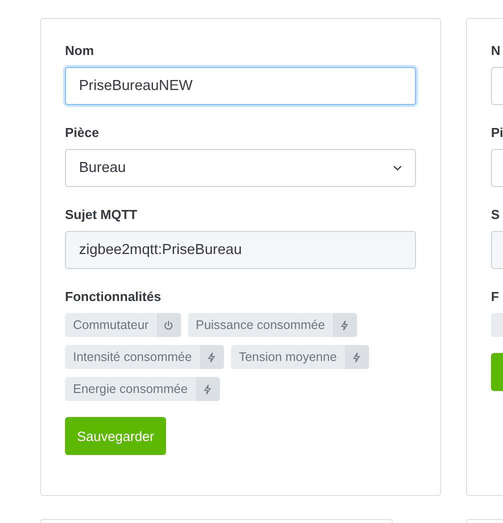 The height and width of the screenshot is (523, 503). I want to click on field-label: N, so click(496, 51).